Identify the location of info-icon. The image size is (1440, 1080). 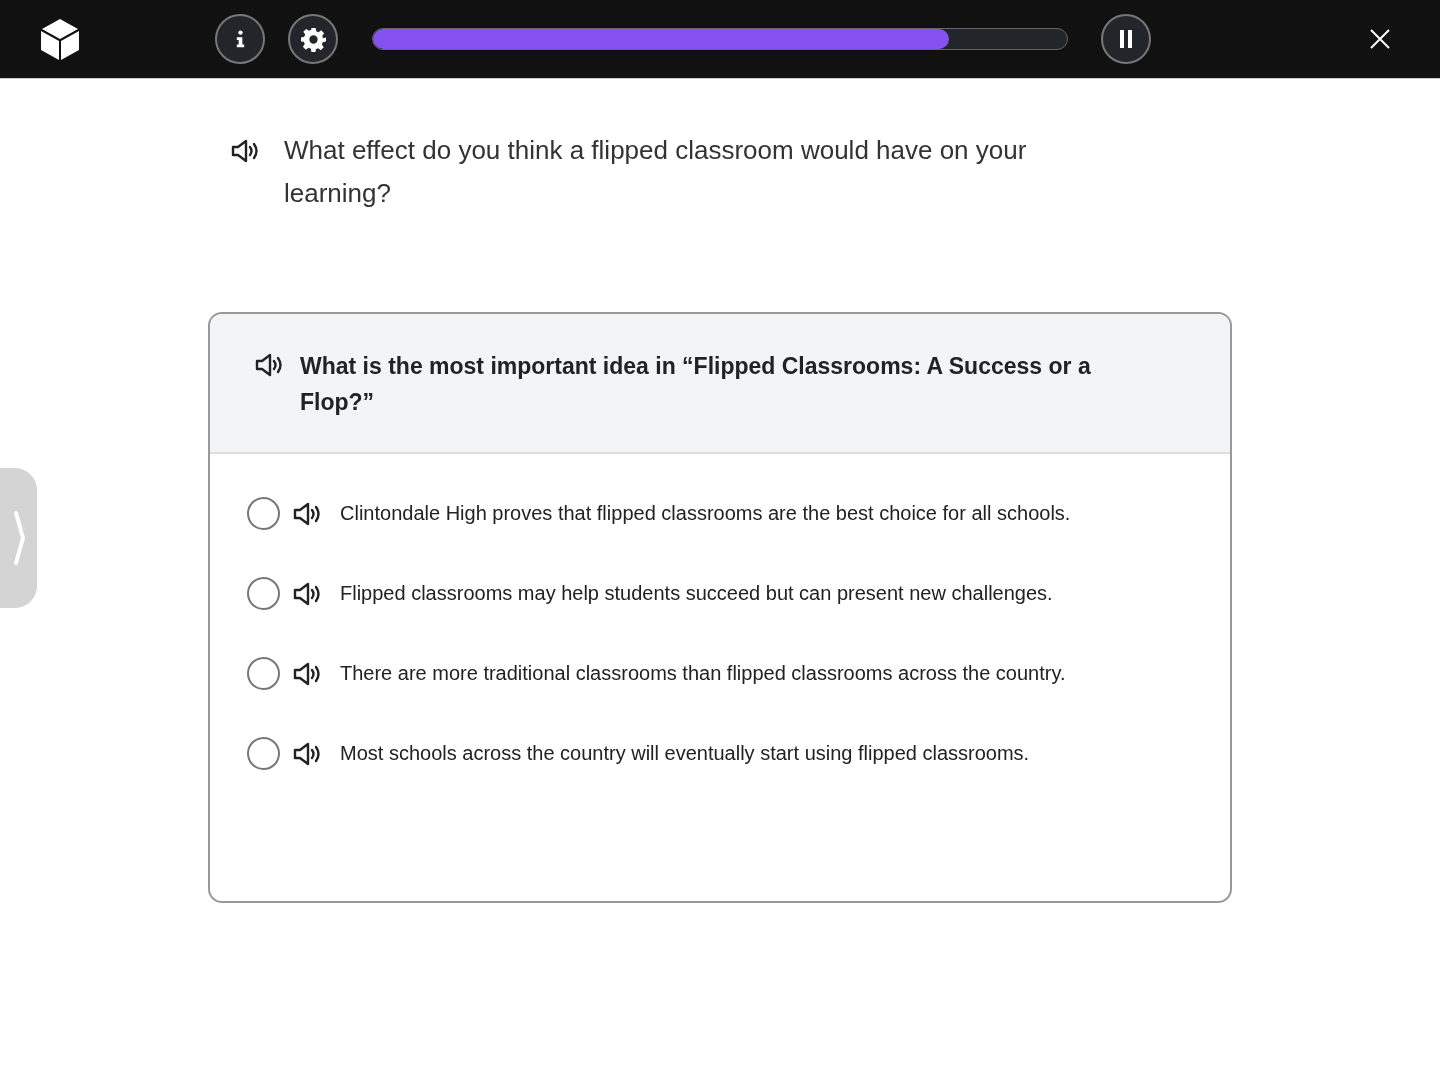
(240, 39).